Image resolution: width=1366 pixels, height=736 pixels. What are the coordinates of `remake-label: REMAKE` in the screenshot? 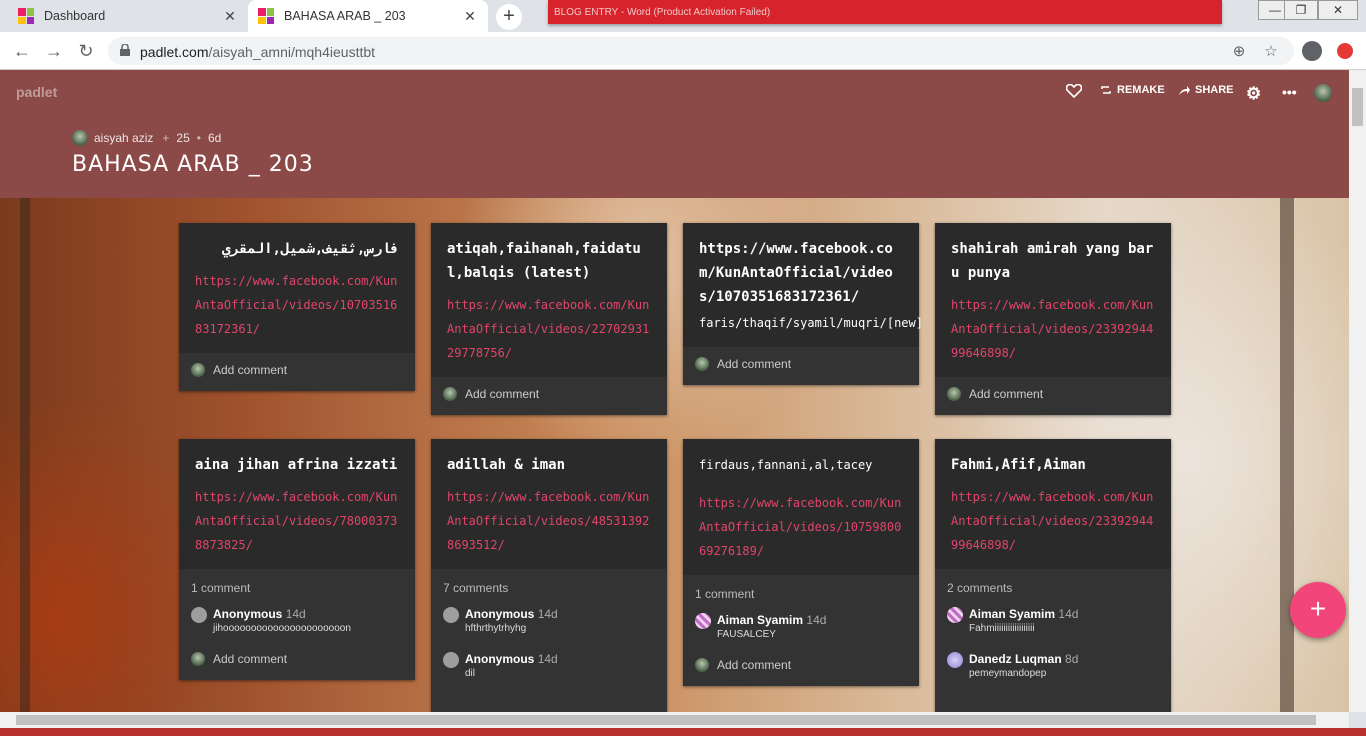 It's located at (1141, 90).